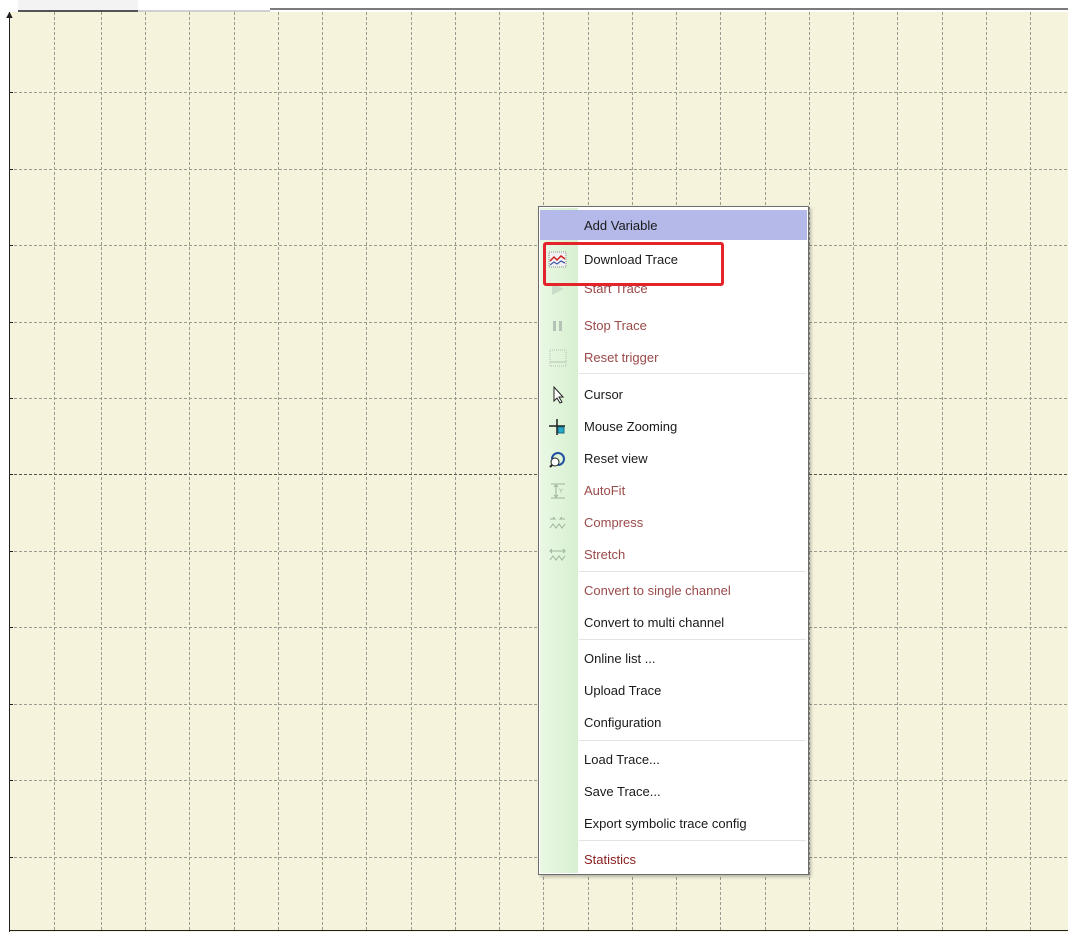 The image size is (1068, 935). Describe the element at coordinates (534, 6) in the screenshot. I see `tab-strip` at that location.